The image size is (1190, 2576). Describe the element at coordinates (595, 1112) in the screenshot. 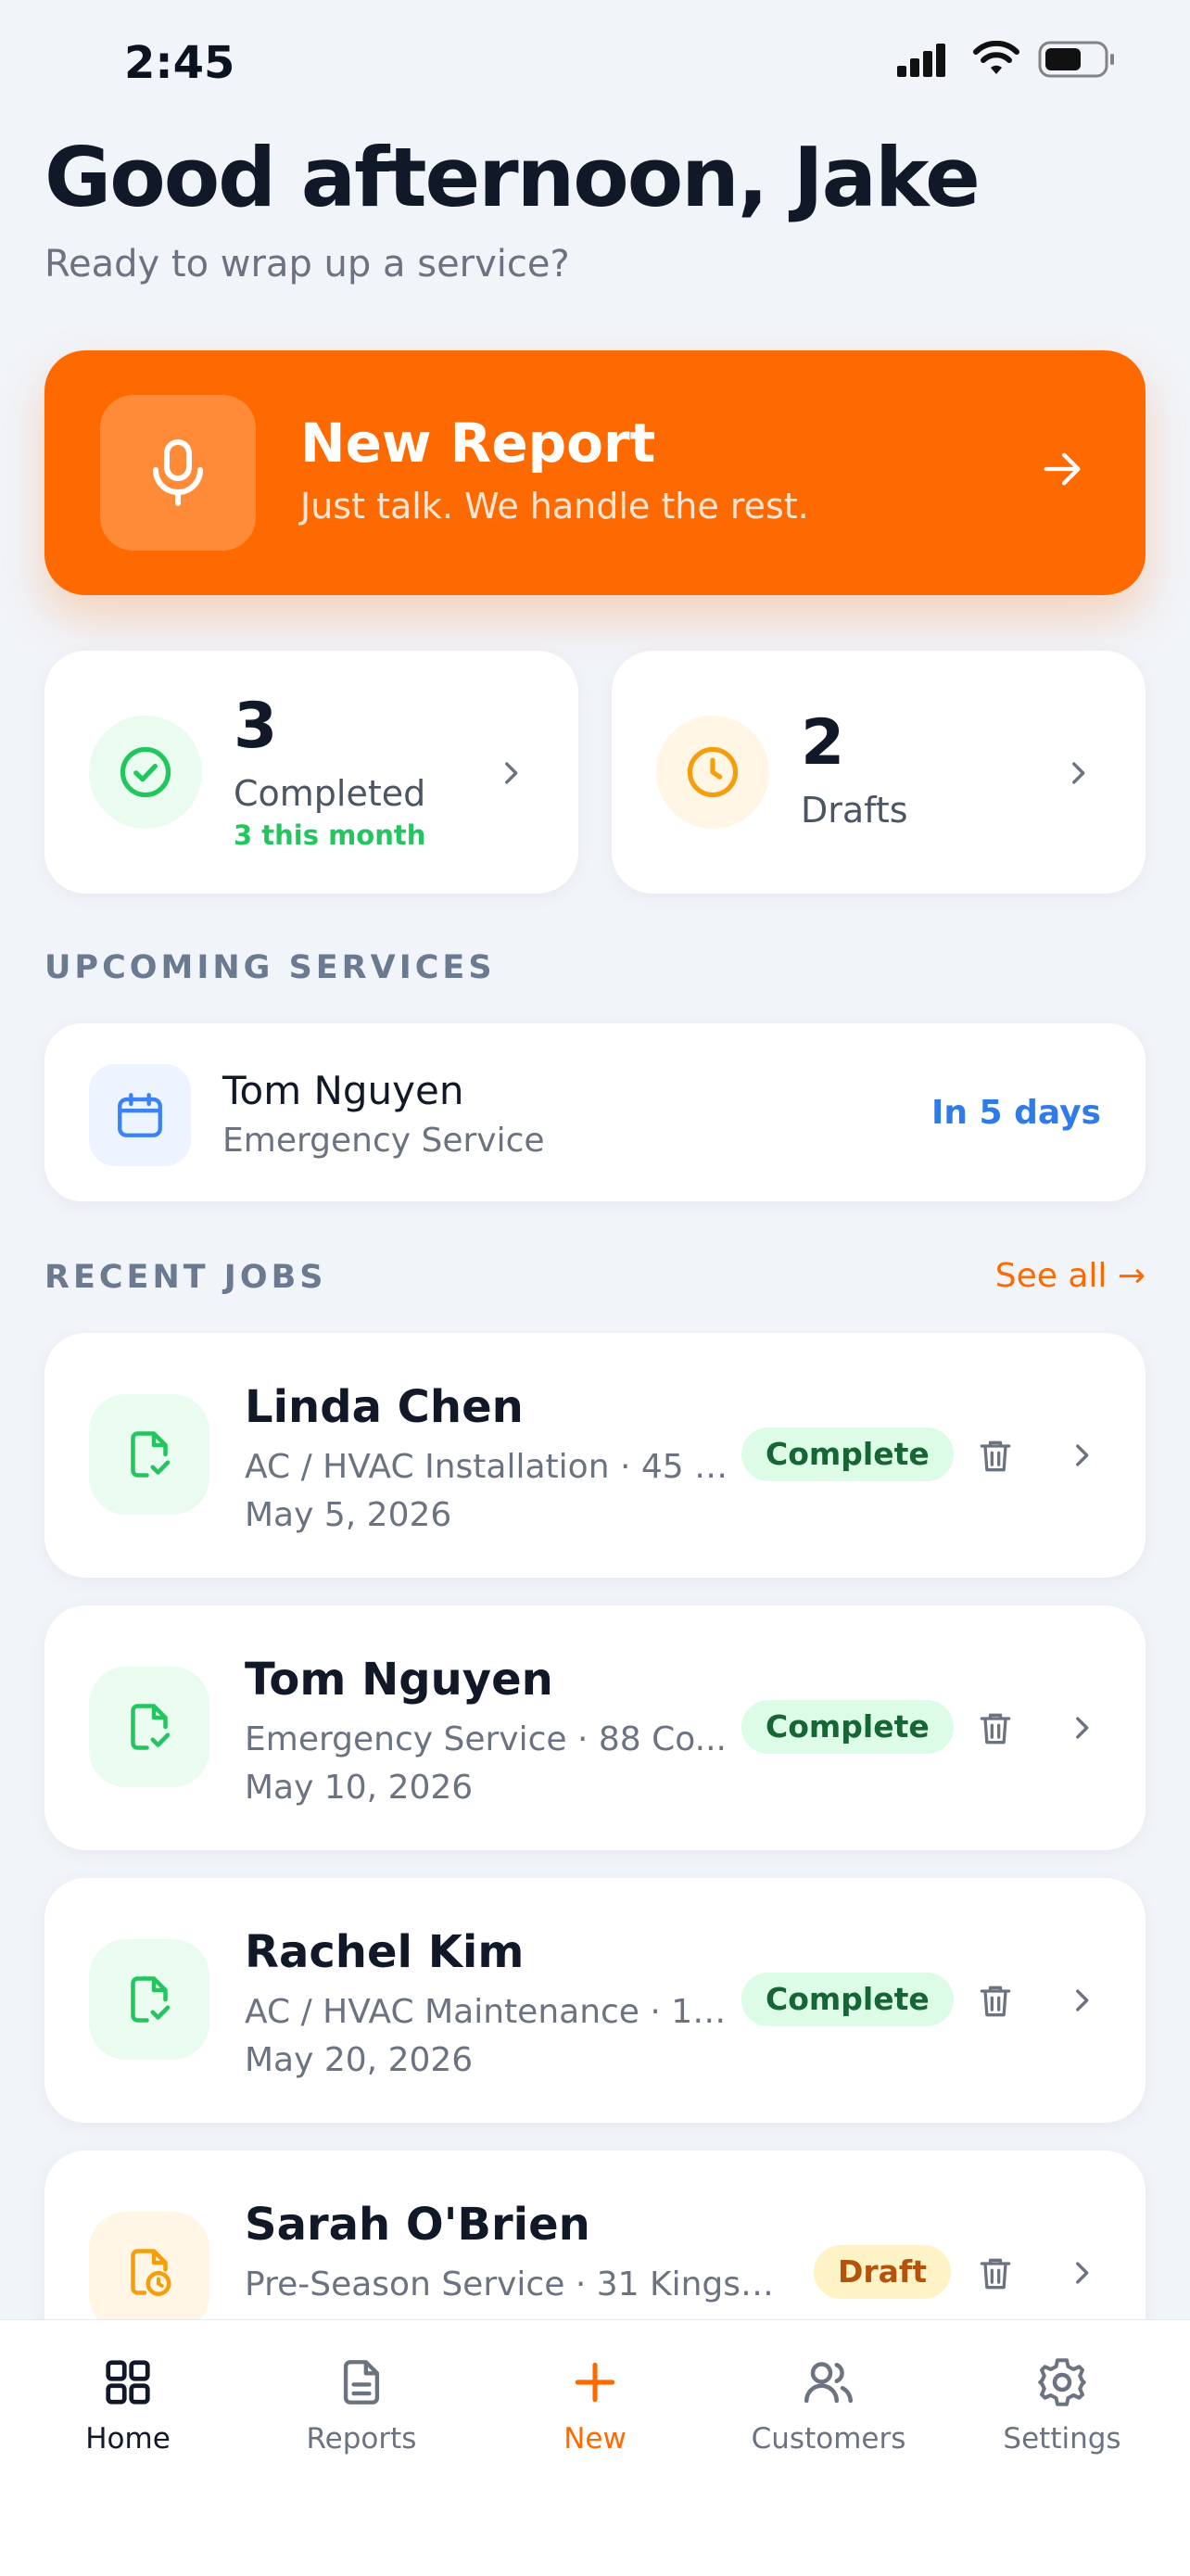

I see `upcoming-service-item: Tom Nguyen Emergency Service In 5 days` at that location.